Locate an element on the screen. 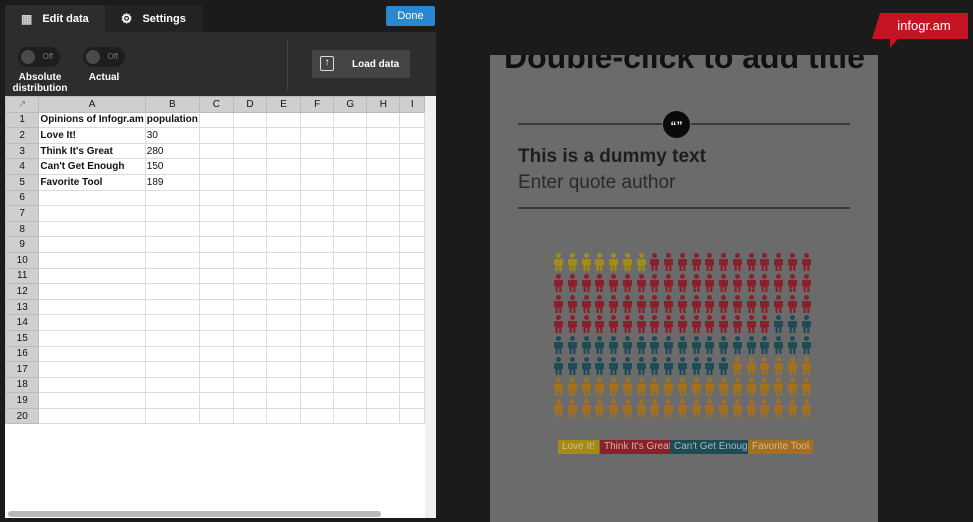 Image resolution: width=973 pixels, height=522 pixels. row-header: 16 is located at coordinates (22, 354).